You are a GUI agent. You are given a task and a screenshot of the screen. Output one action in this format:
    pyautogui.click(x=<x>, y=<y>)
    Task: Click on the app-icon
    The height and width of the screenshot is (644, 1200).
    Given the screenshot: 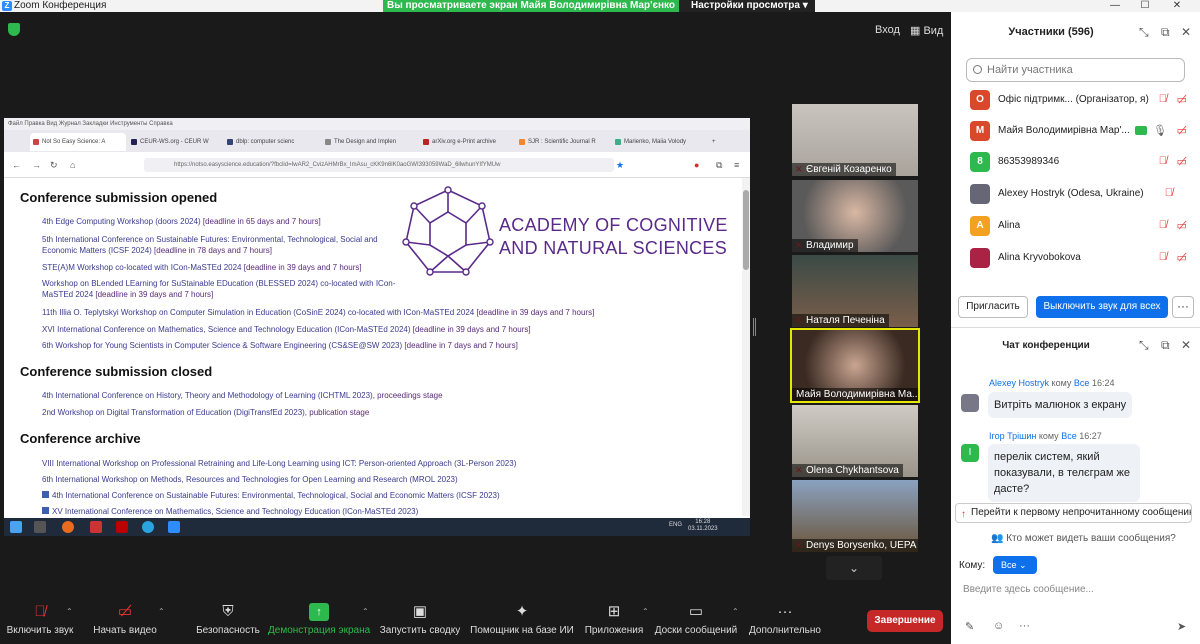 What is the action you would take?
    pyautogui.click(x=96, y=527)
    